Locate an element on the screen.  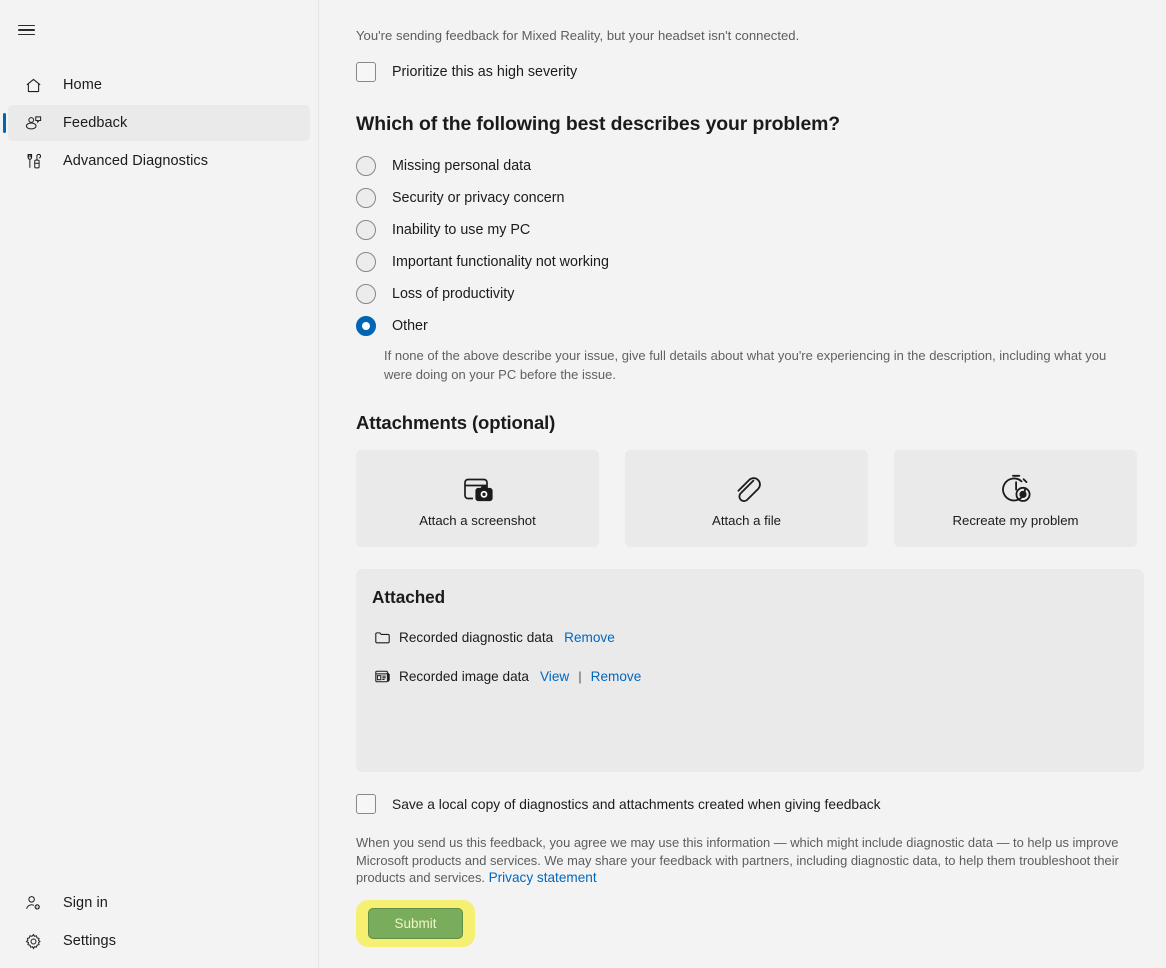
sidebar-bottom-nav: Sign in Settings is located at coordinates (159, 925).